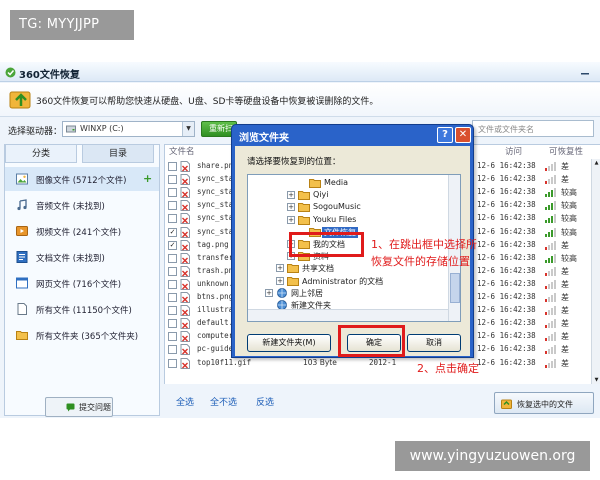 Image resolution: width=600 pixels, height=480 pixels. What do you see at coordinates (585, 71) in the screenshot?
I see `minimize-icon` at bounding box center [585, 71].